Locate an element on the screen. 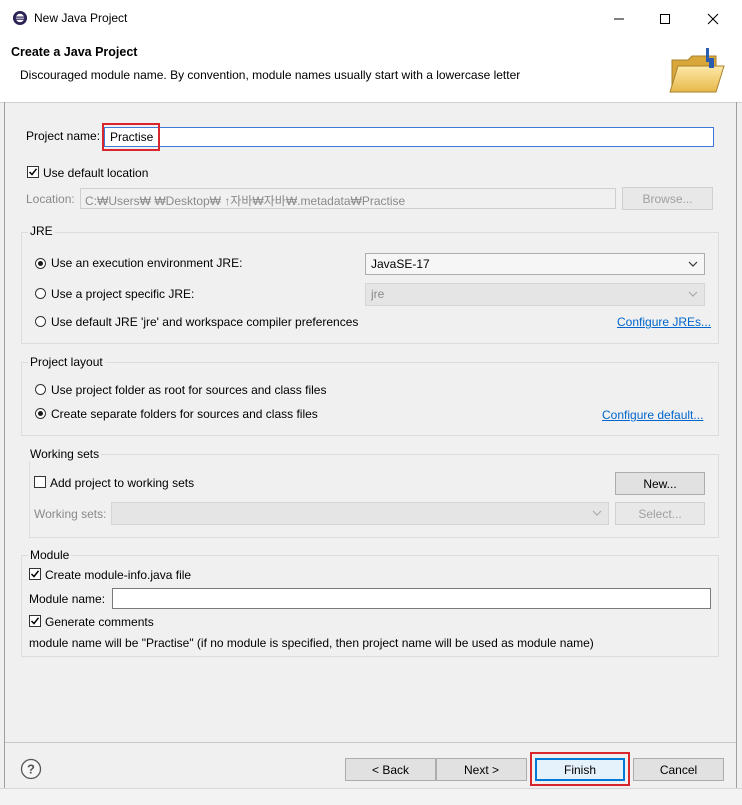 This screenshot has height=805, width=742. create-module-info-label: Create module-info.java file is located at coordinates (118, 575).